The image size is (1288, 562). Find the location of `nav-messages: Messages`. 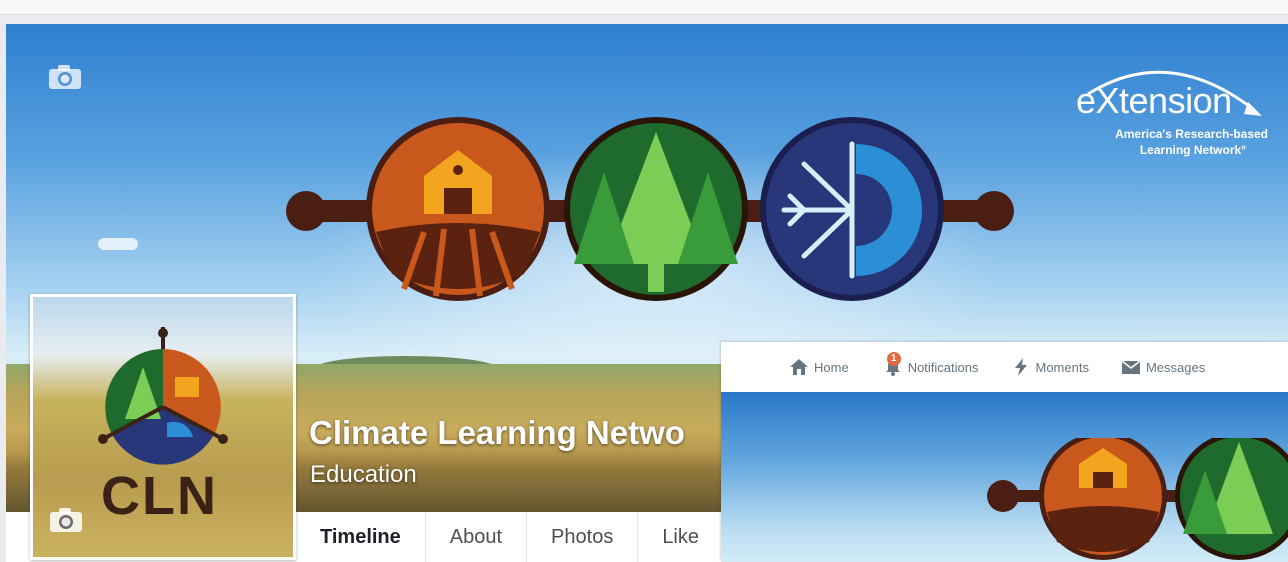

nav-messages: Messages is located at coordinates (1163, 367).